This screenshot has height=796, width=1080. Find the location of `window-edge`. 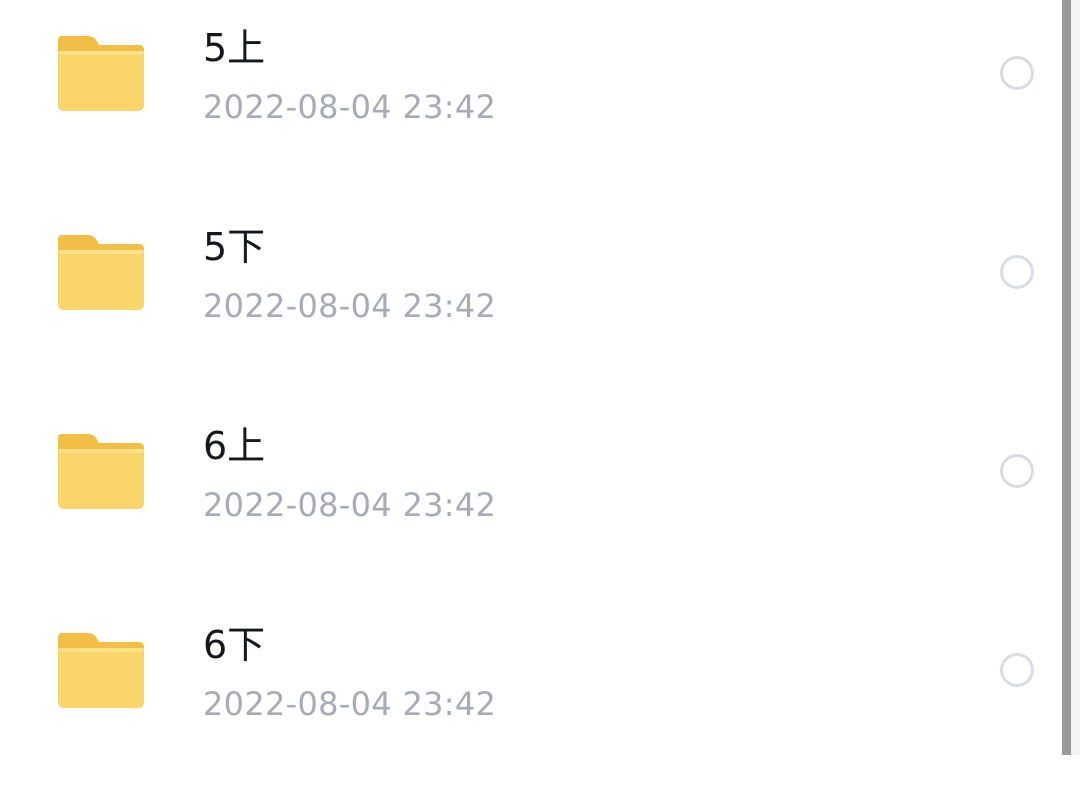

window-edge is located at coordinates (1075, 377).